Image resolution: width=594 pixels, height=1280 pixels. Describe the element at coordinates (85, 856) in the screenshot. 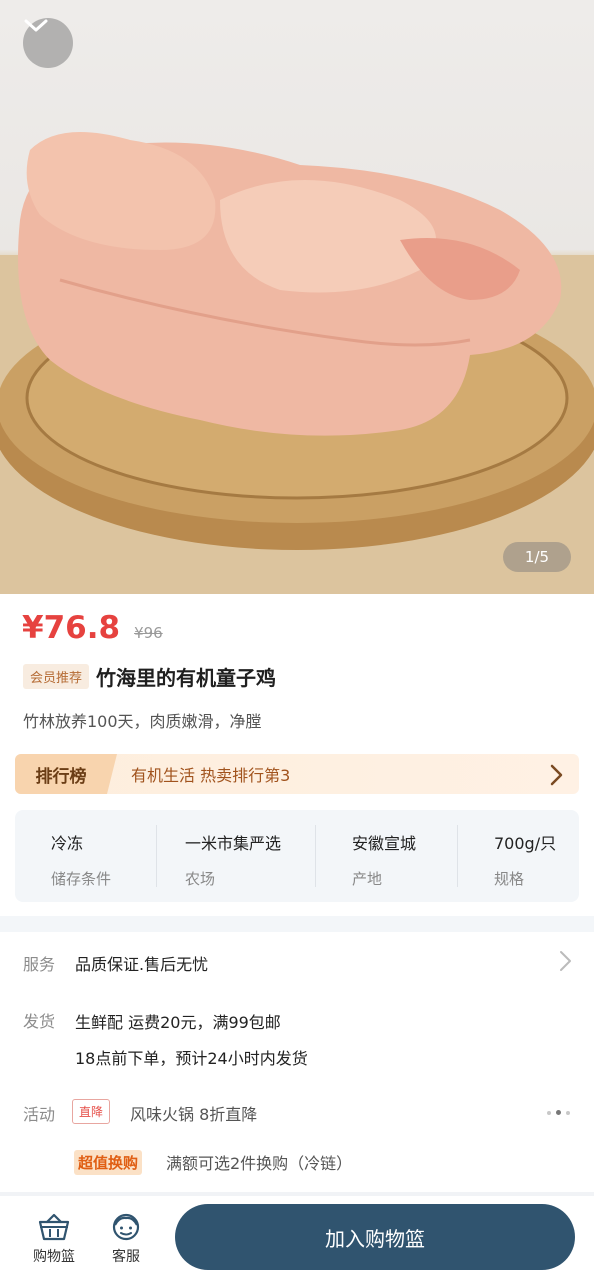

I see `spec-storage: 冷冻 储存条件` at that location.